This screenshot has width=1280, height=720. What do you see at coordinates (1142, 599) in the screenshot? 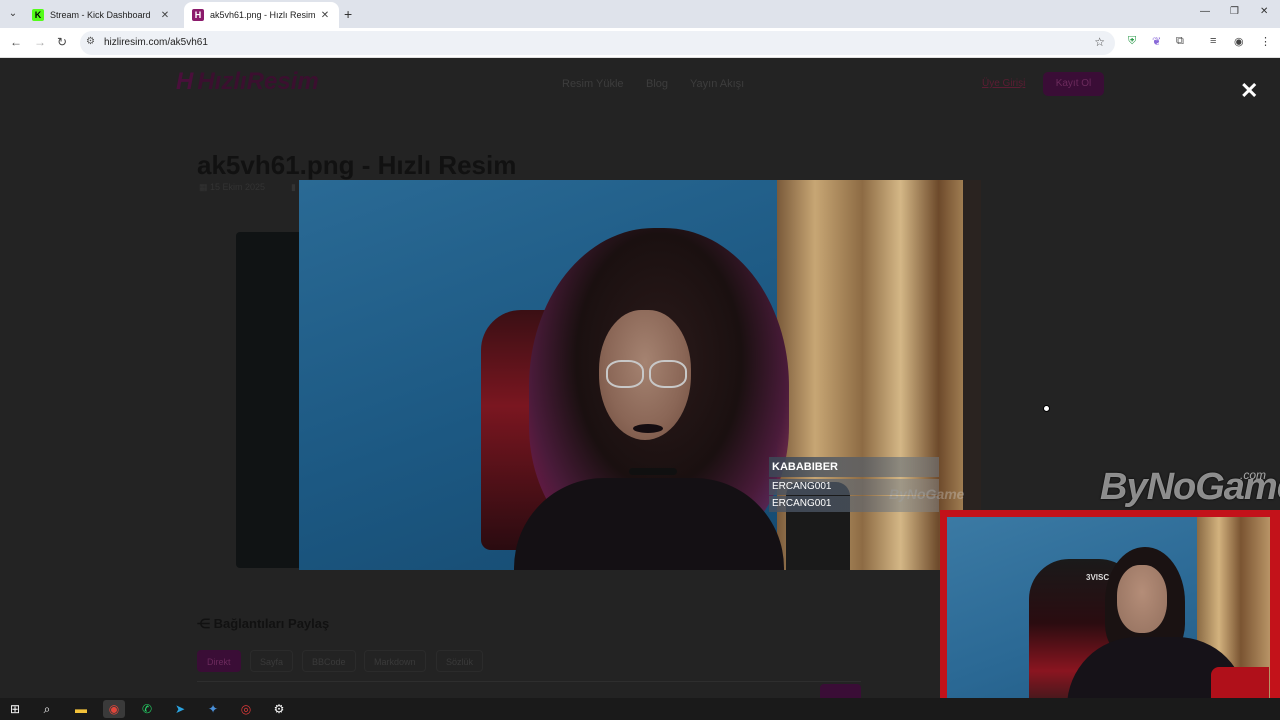
I see `webcam-person-face` at bounding box center [1142, 599].